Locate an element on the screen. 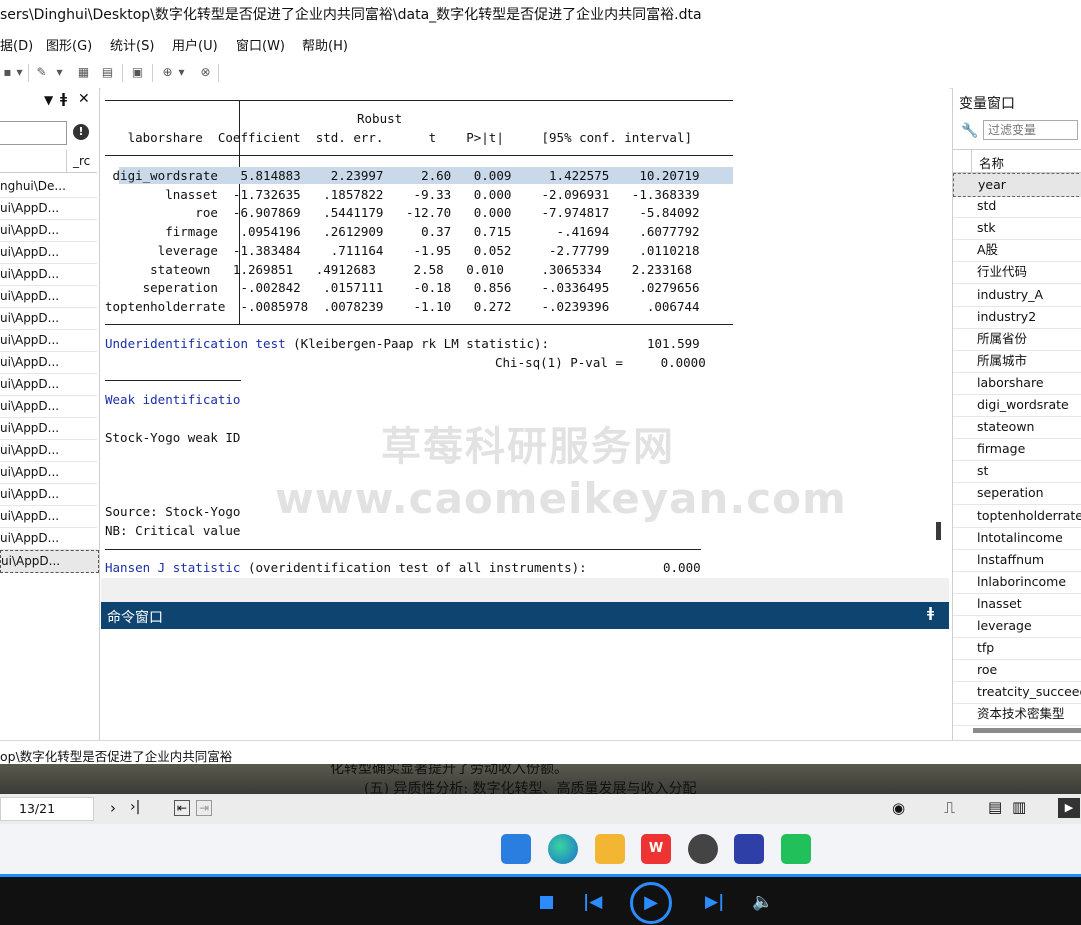 This screenshot has width=1081, height=925. do-file-editor-icon: ✎ is located at coordinates (41, 72).